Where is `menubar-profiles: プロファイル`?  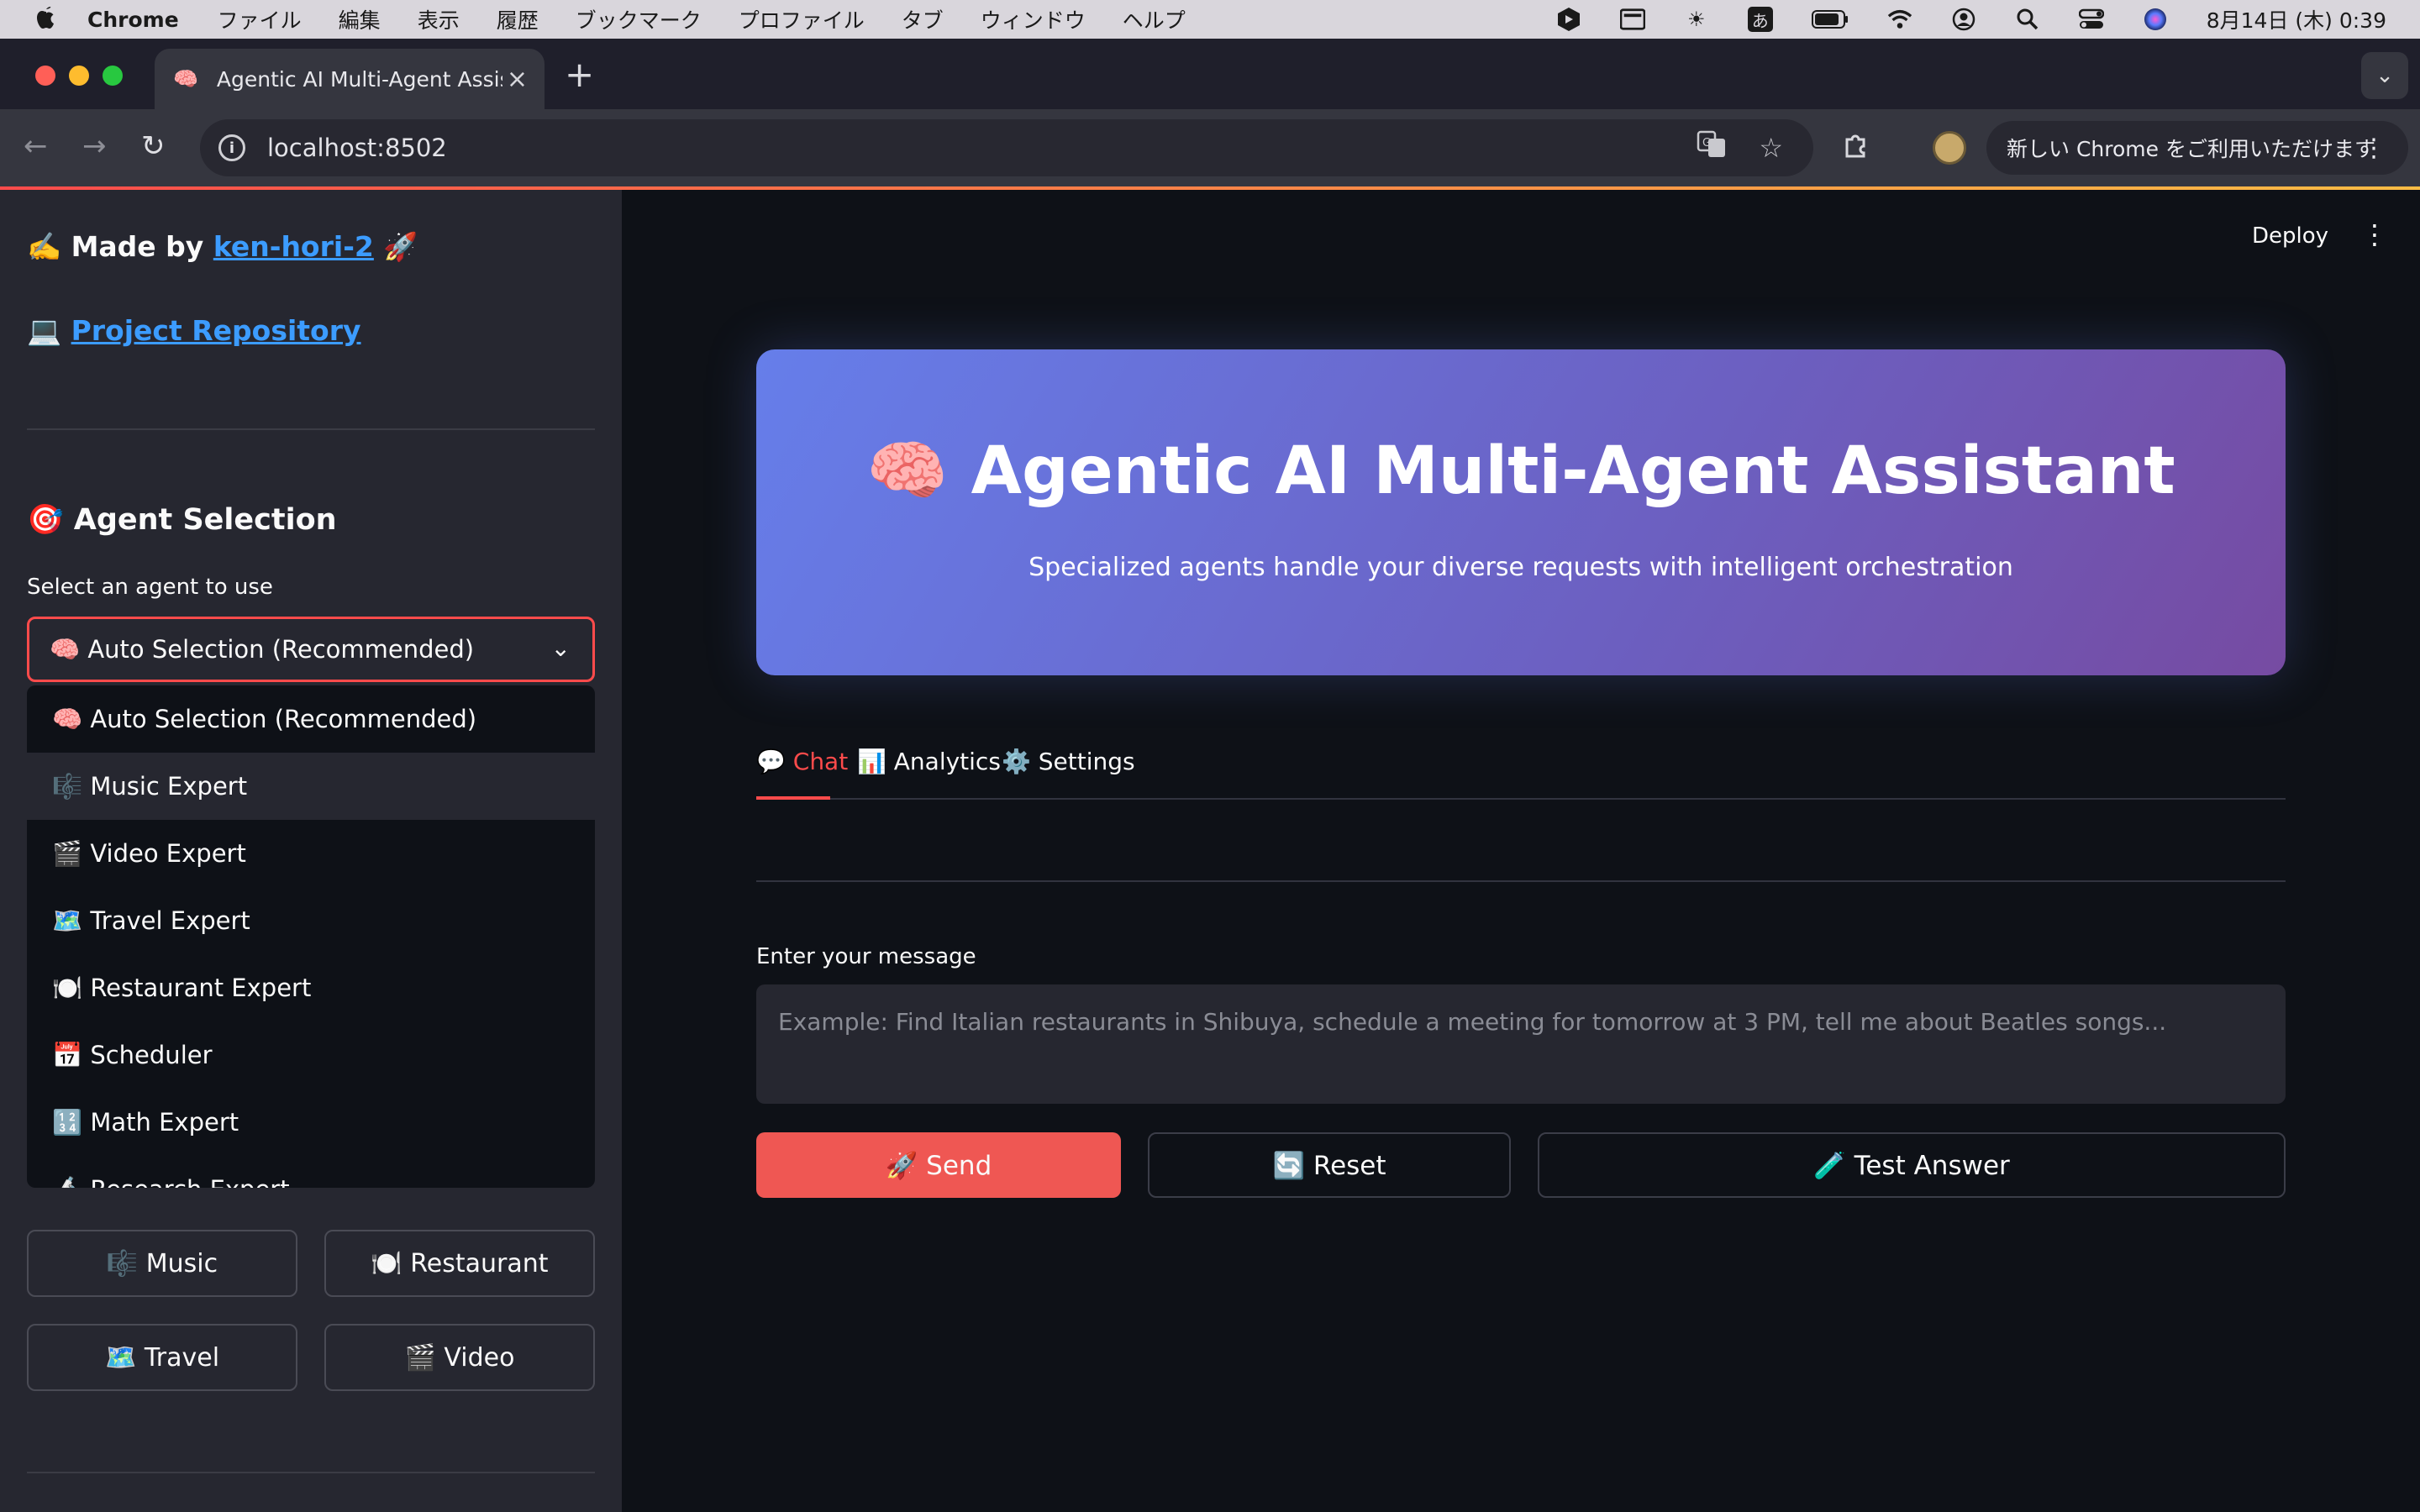
menubar-profiles: プロファイル is located at coordinates (802, 19).